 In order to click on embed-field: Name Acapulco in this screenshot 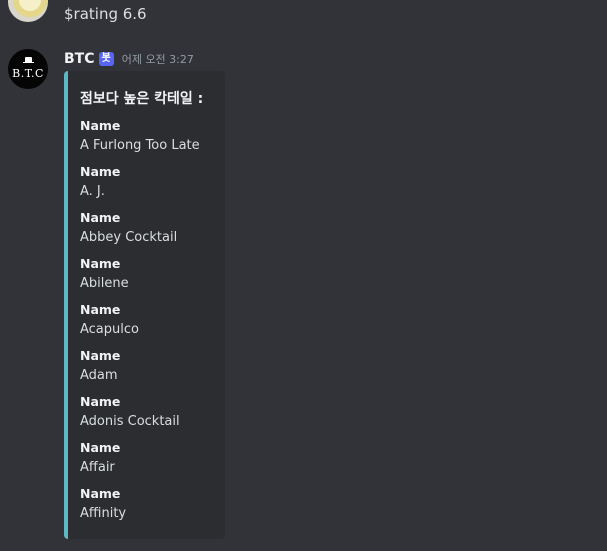, I will do `click(150, 320)`.